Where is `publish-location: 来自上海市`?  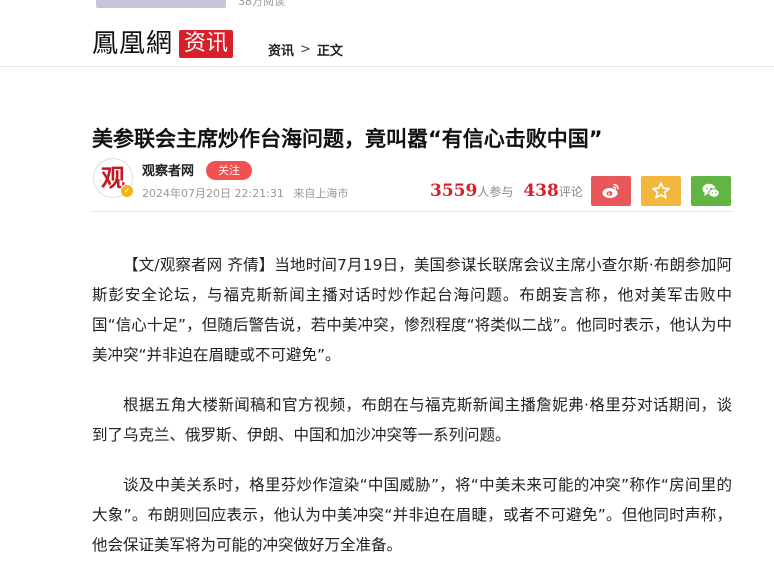 publish-location: 来自上海市 is located at coordinates (321, 193).